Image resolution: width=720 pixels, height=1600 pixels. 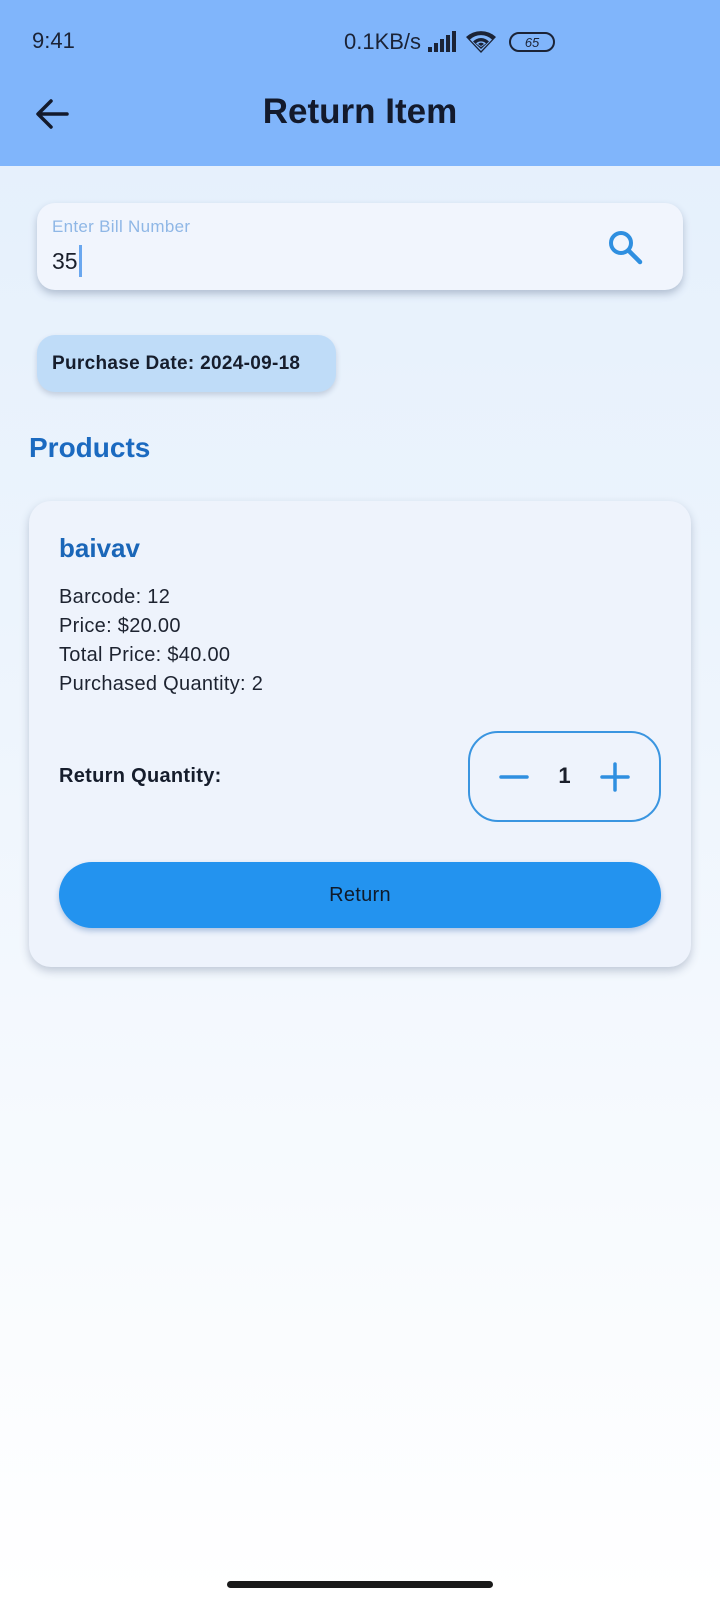 I want to click on product-price: Price: $20.00, so click(x=120, y=626).